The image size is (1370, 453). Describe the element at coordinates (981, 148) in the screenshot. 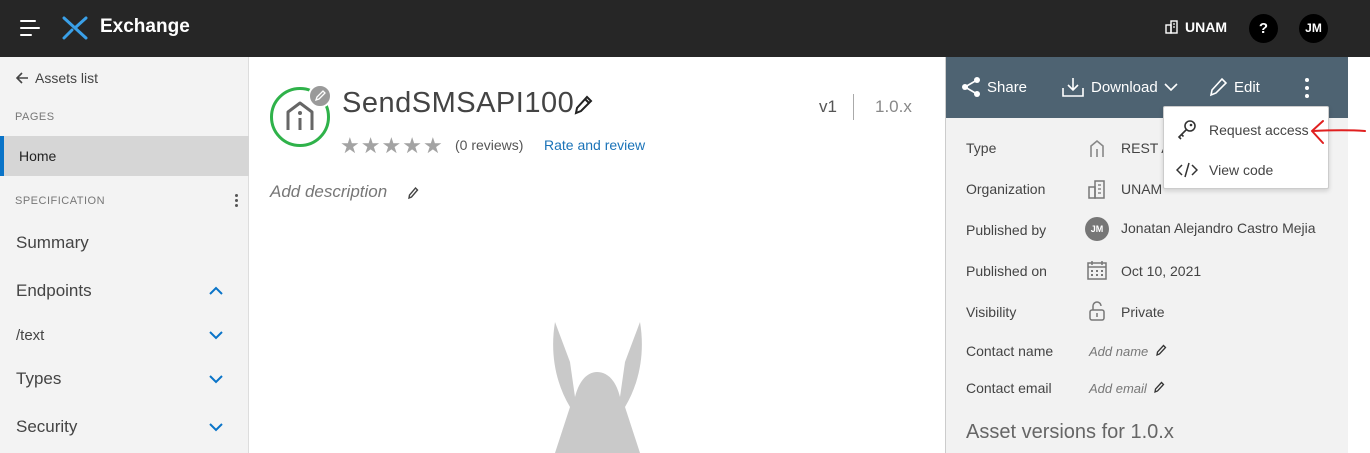

I see `type-label: Type` at that location.